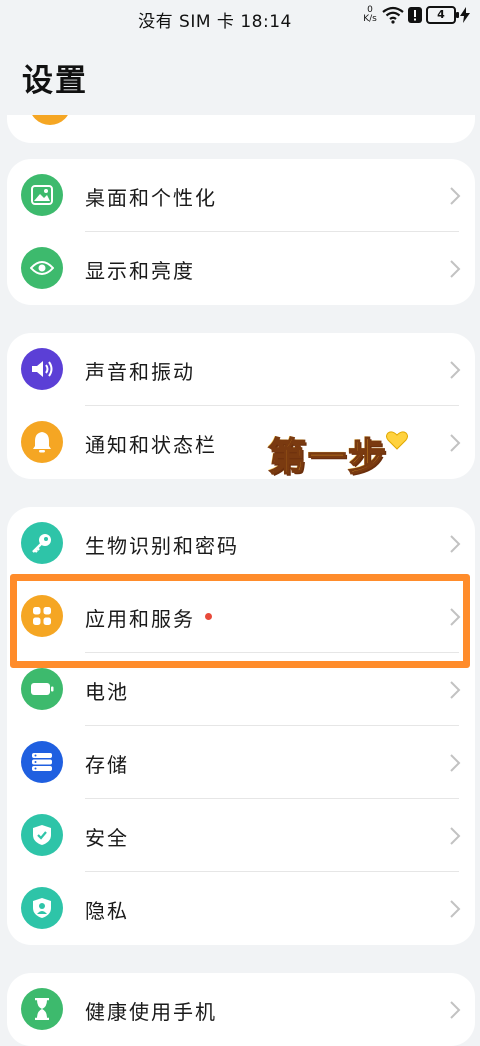 The width and height of the screenshot is (480, 1046). What do you see at coordinates (50, 120) in the screenshot?
I see `partial-item-icon` at bounding box center [50, 120].